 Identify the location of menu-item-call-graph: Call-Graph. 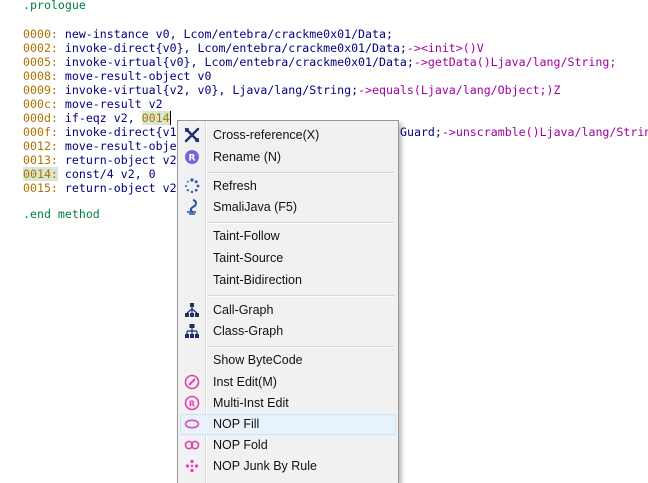
(288, 310).